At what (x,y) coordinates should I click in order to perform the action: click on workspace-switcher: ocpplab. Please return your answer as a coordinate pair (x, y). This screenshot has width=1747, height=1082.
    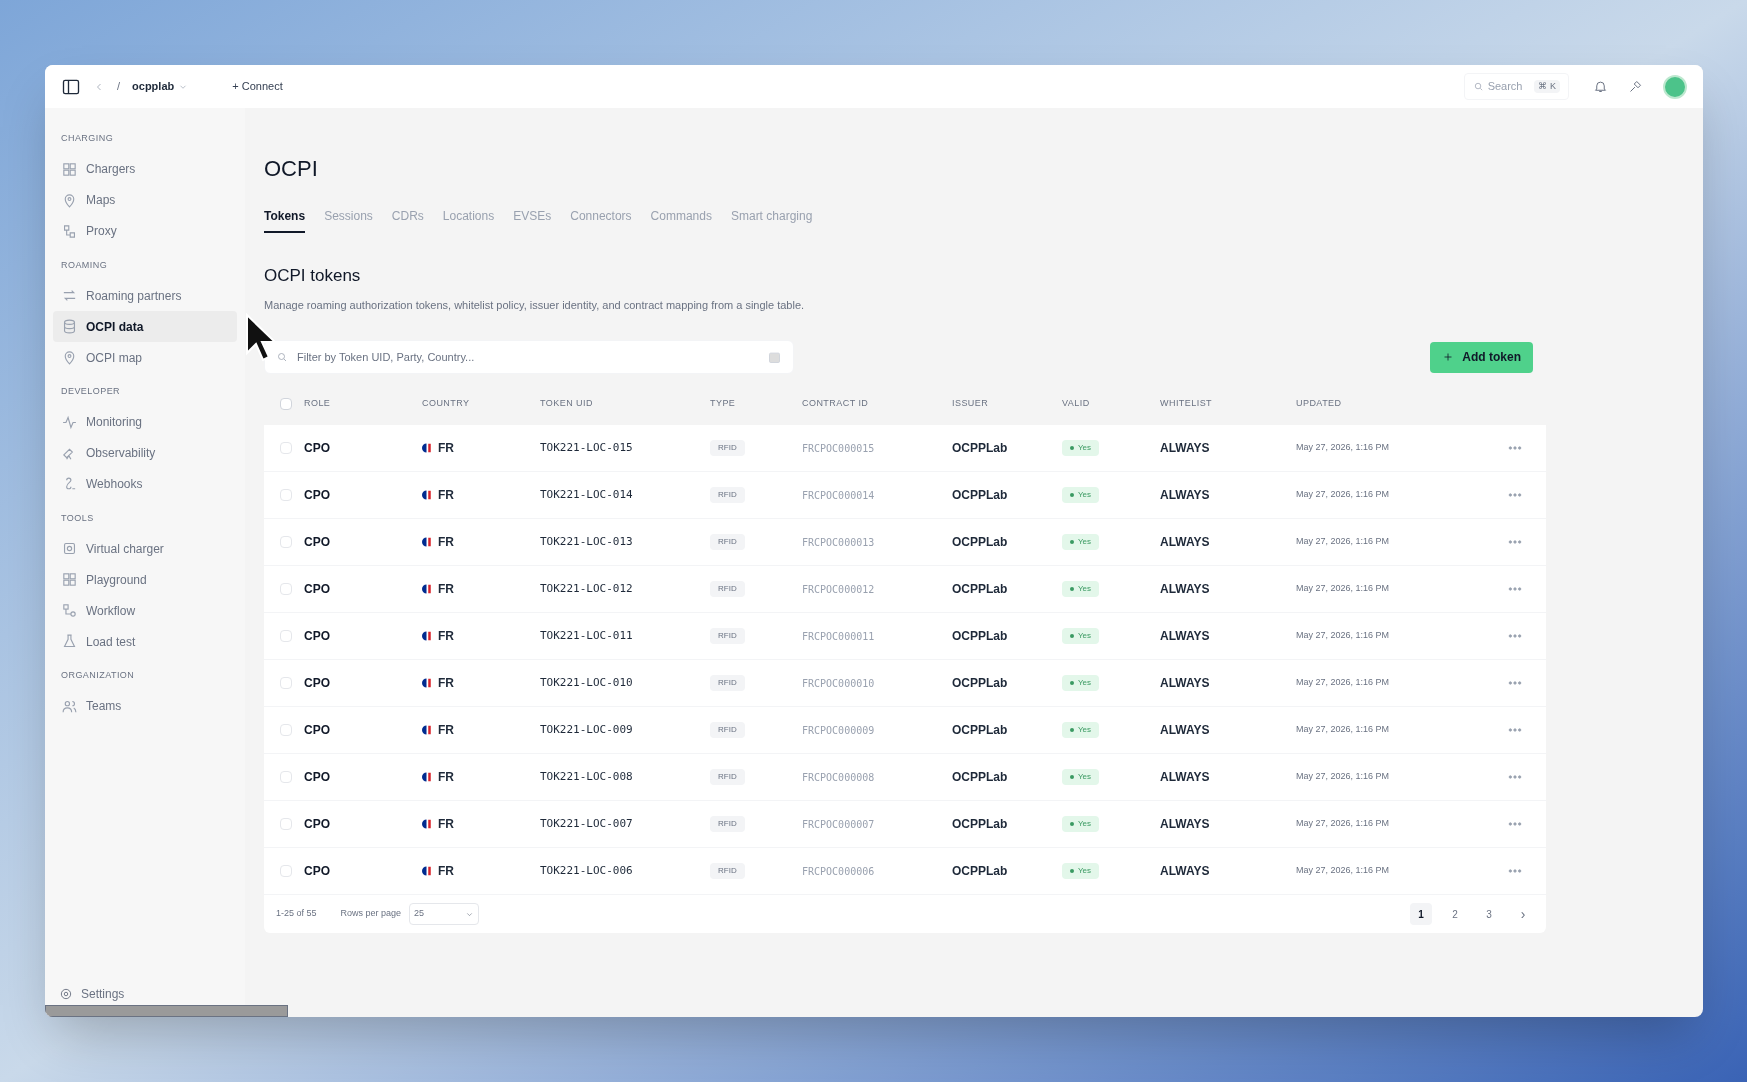
    Looking at the image, I should click on (160, 86).